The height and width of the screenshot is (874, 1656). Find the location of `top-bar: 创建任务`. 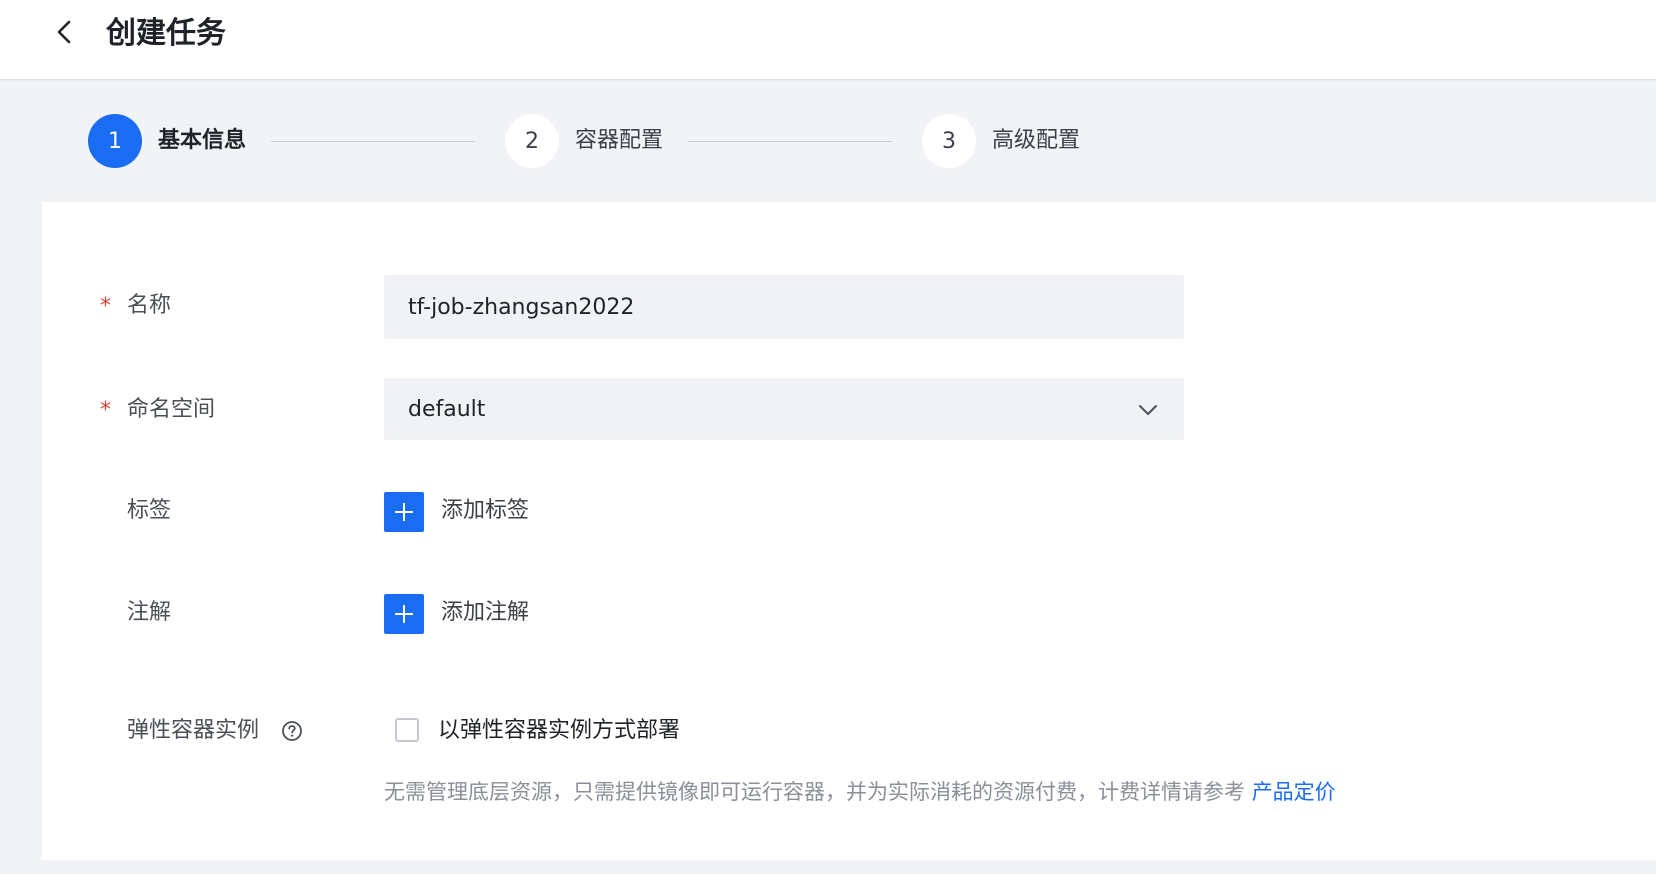

top-bar: 创建任务 is located at coordinates (828, 39).